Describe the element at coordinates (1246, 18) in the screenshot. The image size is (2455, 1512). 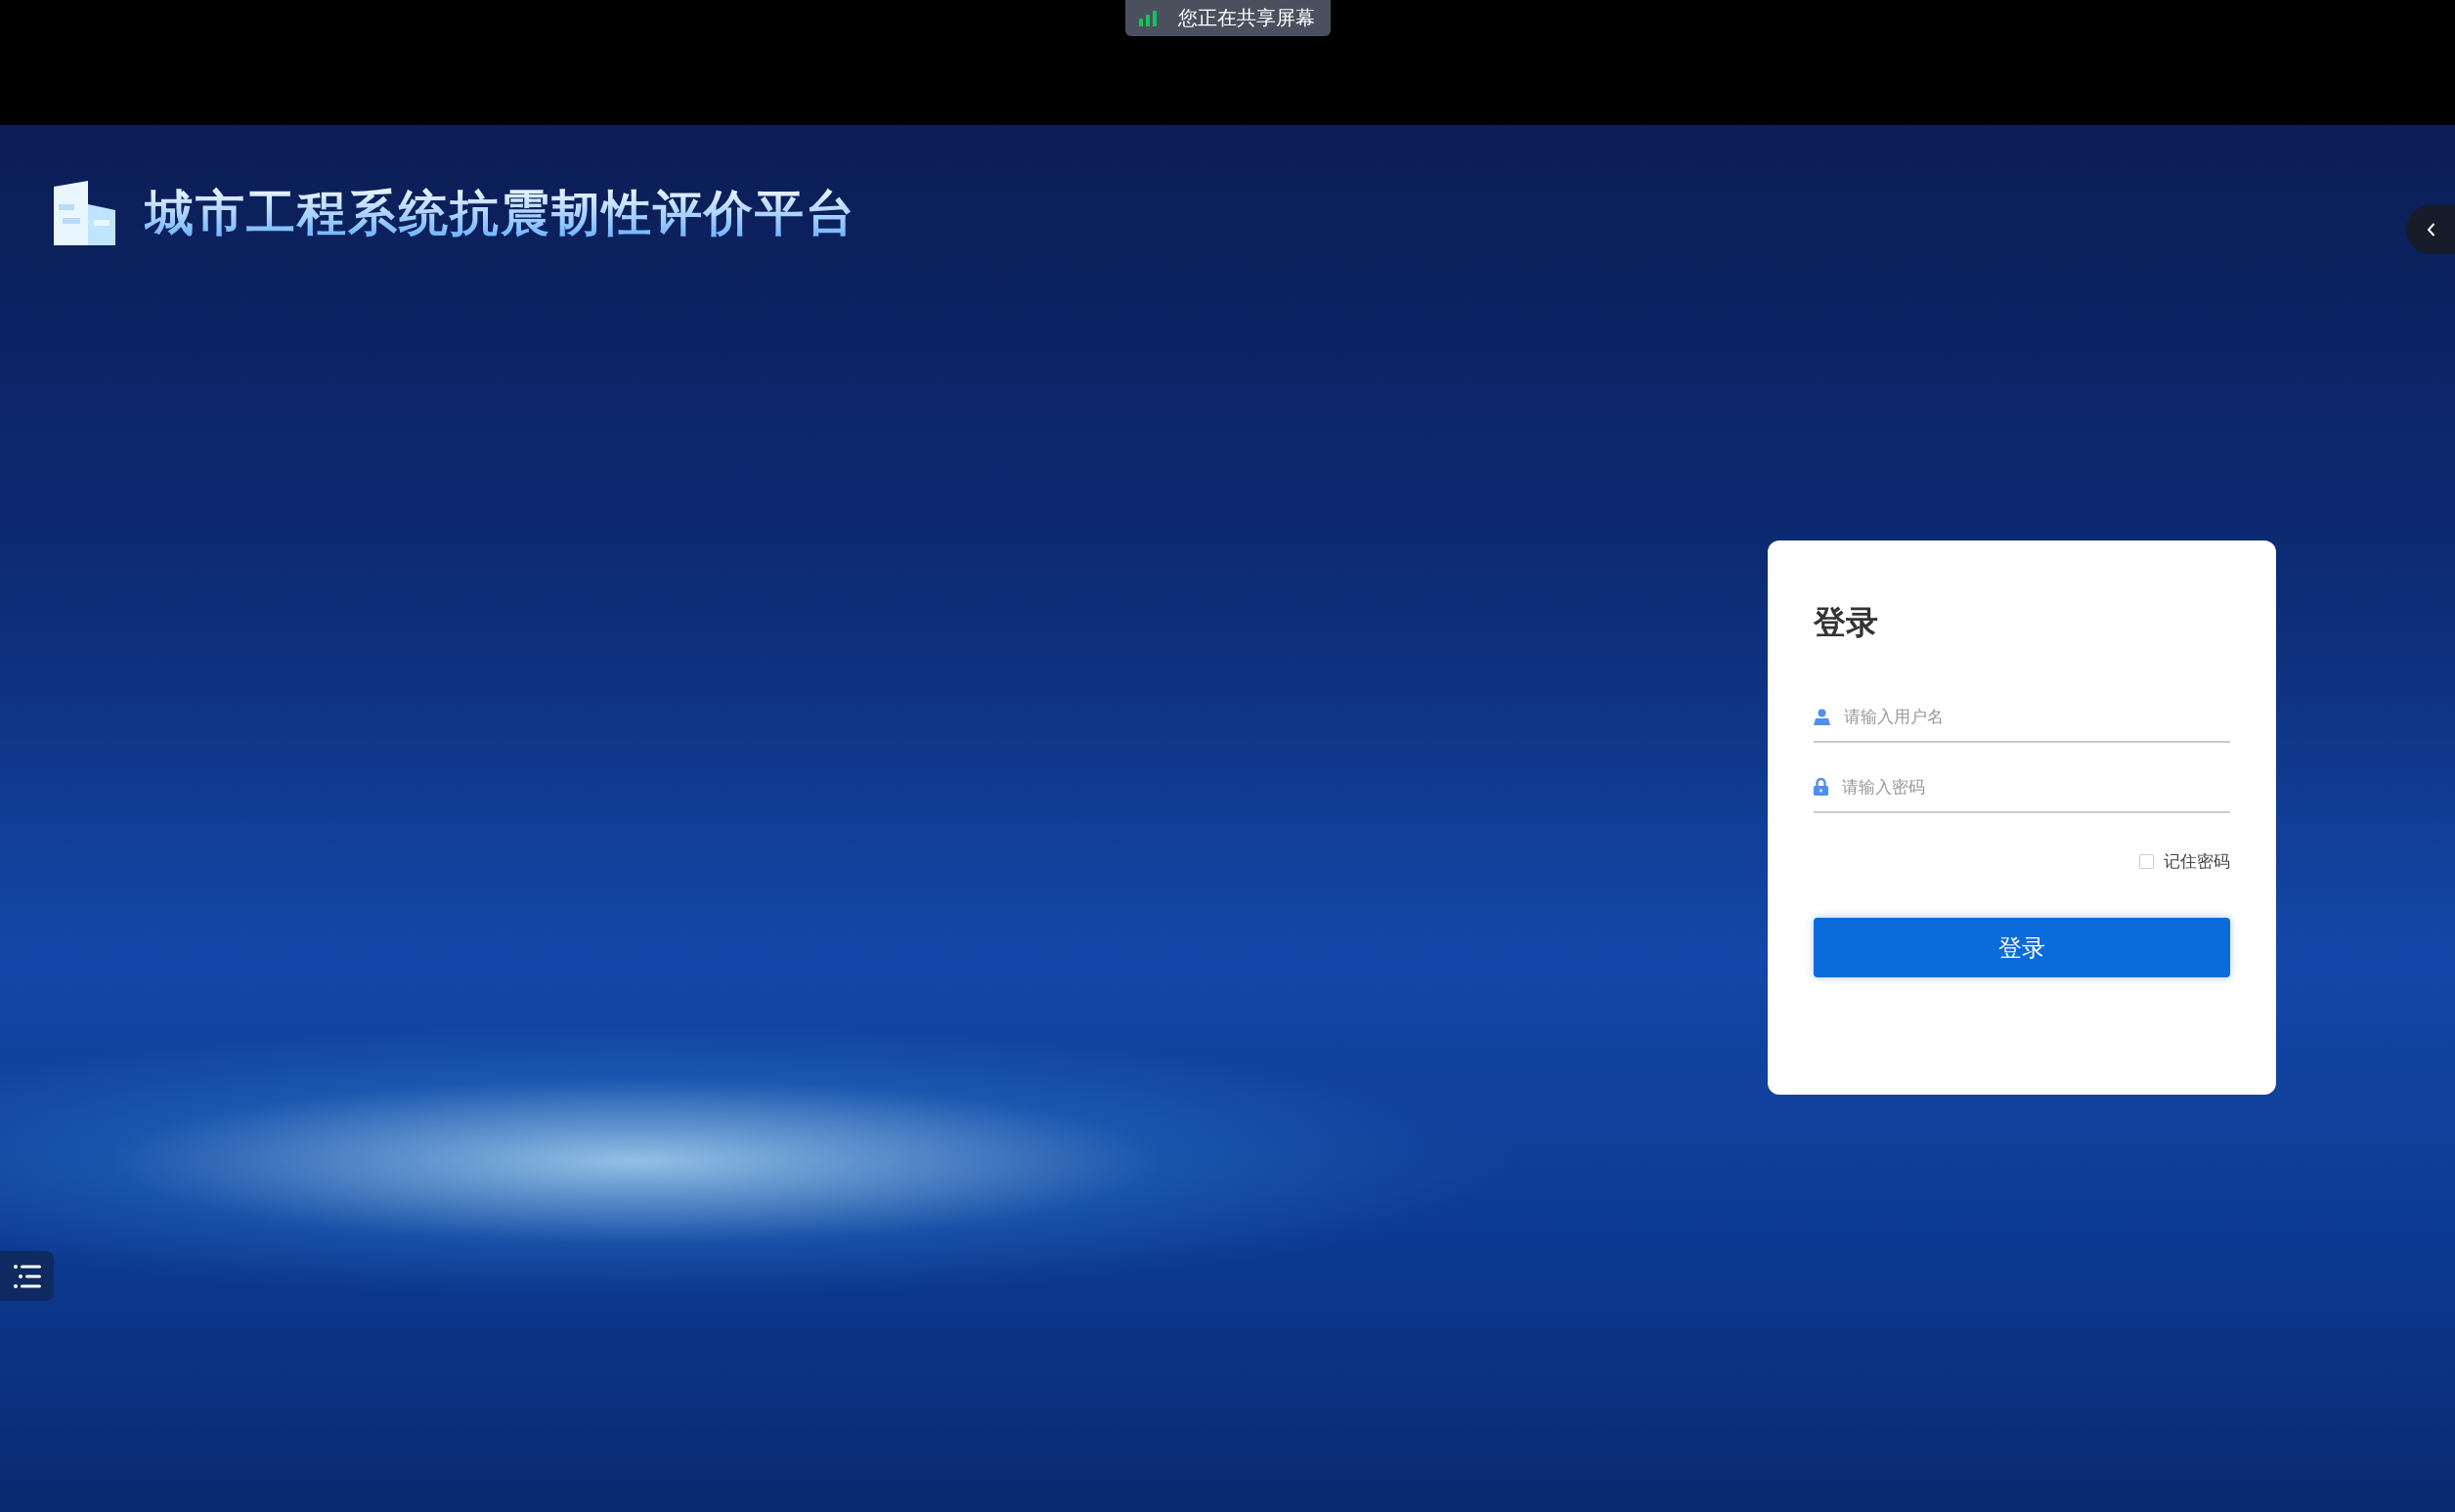
I see `banner-text: 您正在共享屏幕` at that location.